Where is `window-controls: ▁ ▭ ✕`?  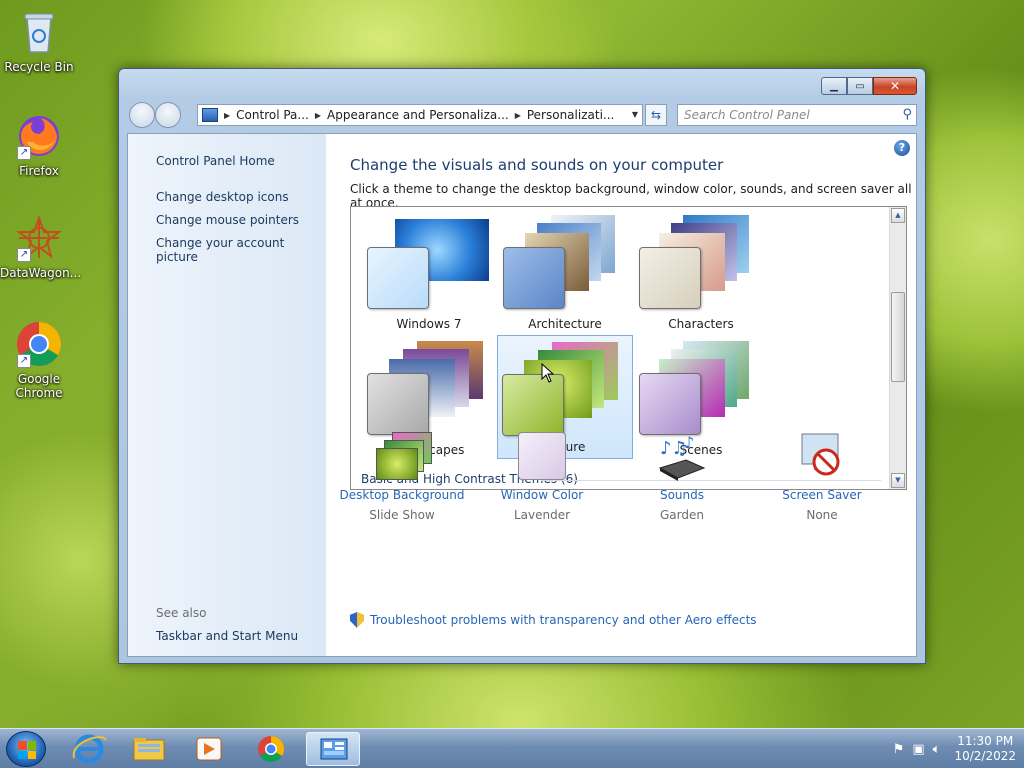 window-controls: ▁ ▭ ✕ is located at coordinates (869, 86).